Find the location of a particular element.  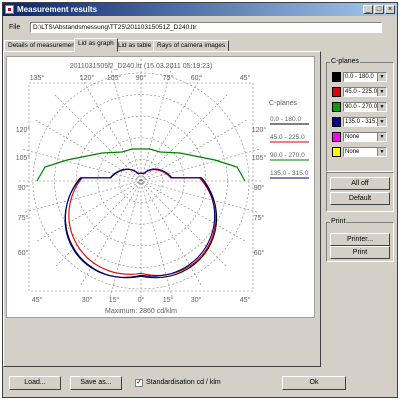

angle-label-left: 60° is located at coordinates (23, 253).